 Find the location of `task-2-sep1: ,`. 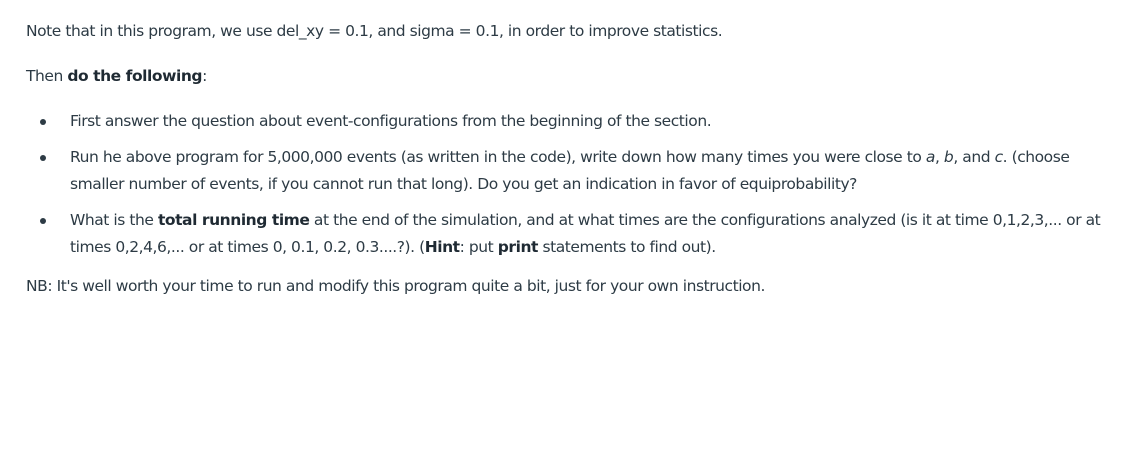

task-2-sep1: , is located at coordinates (939, 157).